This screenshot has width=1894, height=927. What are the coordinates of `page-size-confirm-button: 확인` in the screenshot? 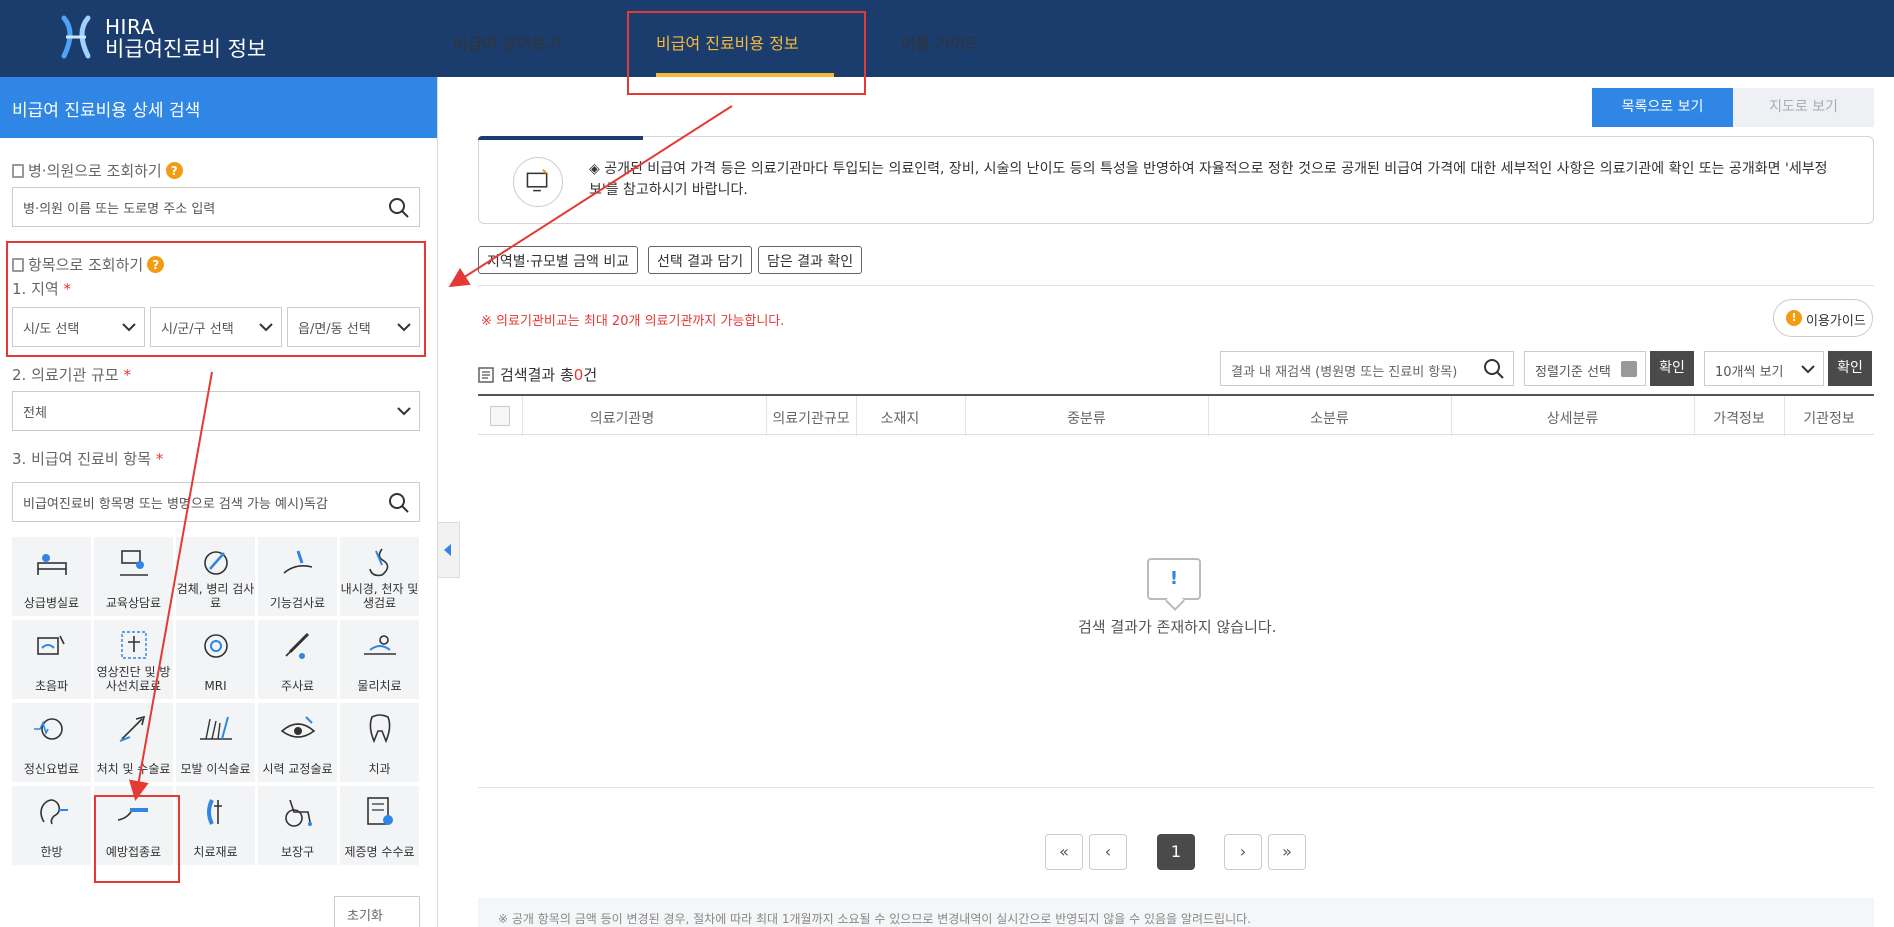 It's located at (1850, 368).